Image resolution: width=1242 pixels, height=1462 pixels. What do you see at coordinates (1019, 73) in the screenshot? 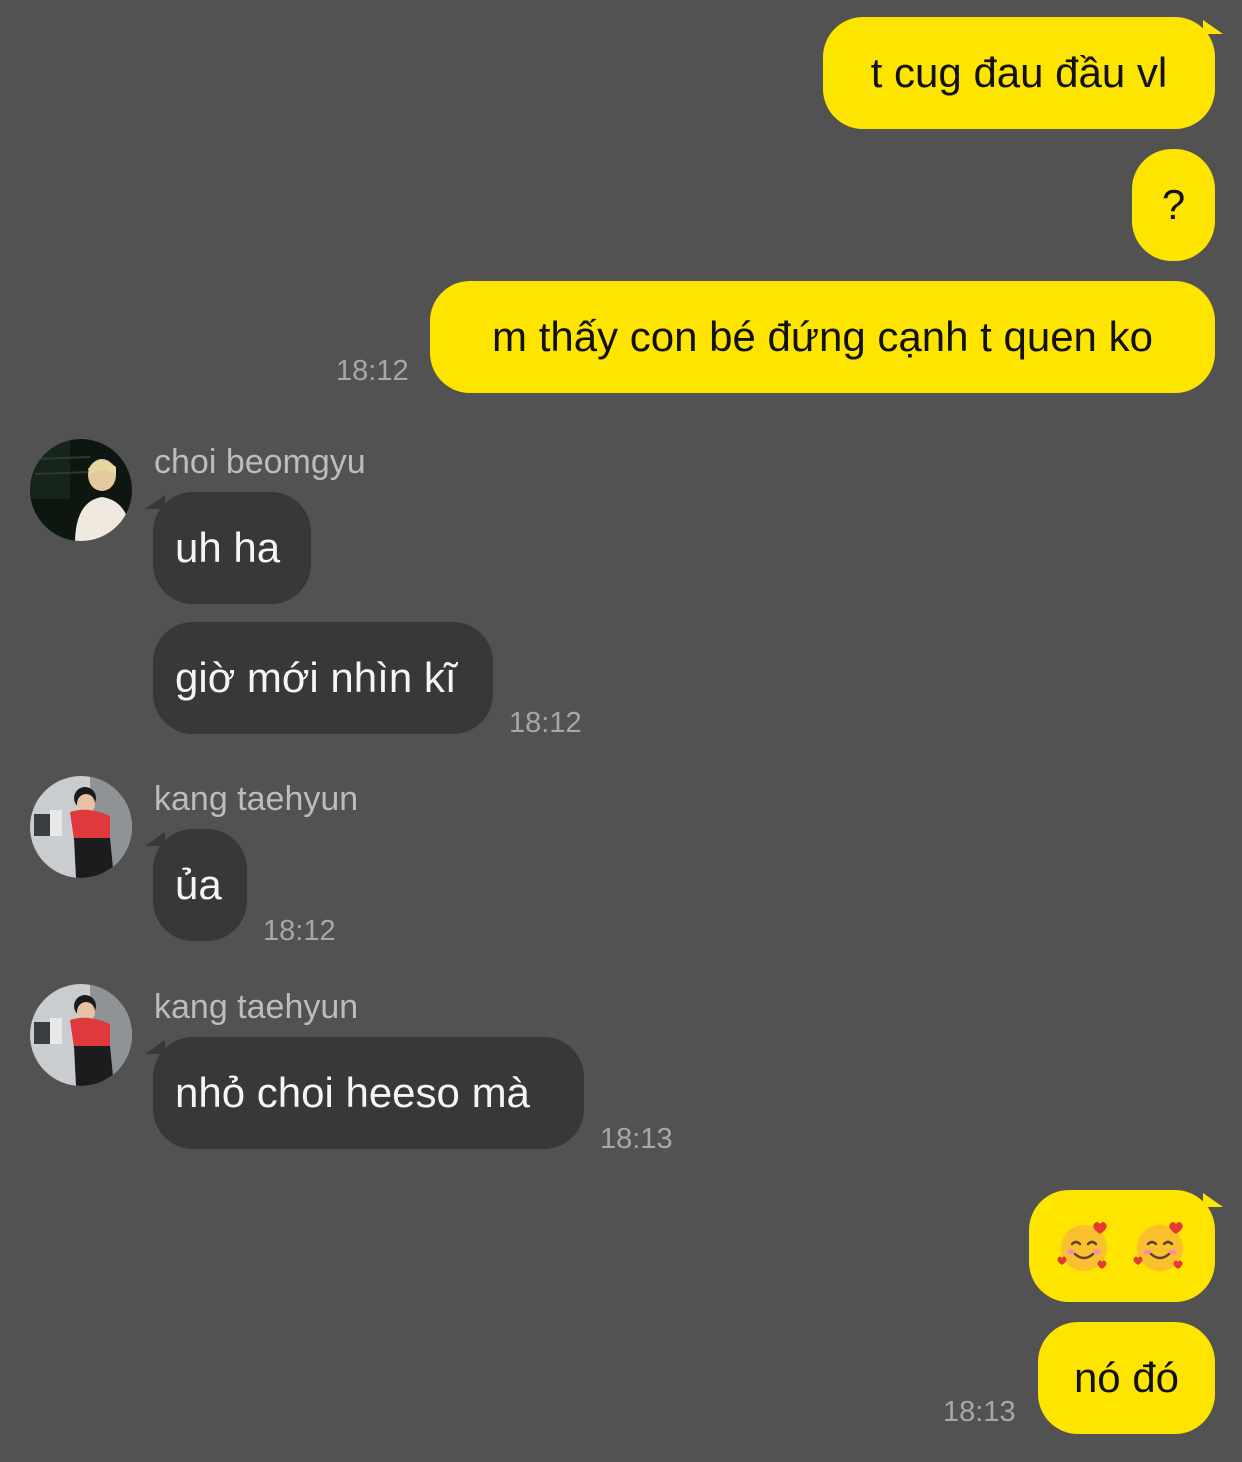
I see `outgoing-message-bubble: t cug đau đầu vl` at bounding box center [1019, 73].